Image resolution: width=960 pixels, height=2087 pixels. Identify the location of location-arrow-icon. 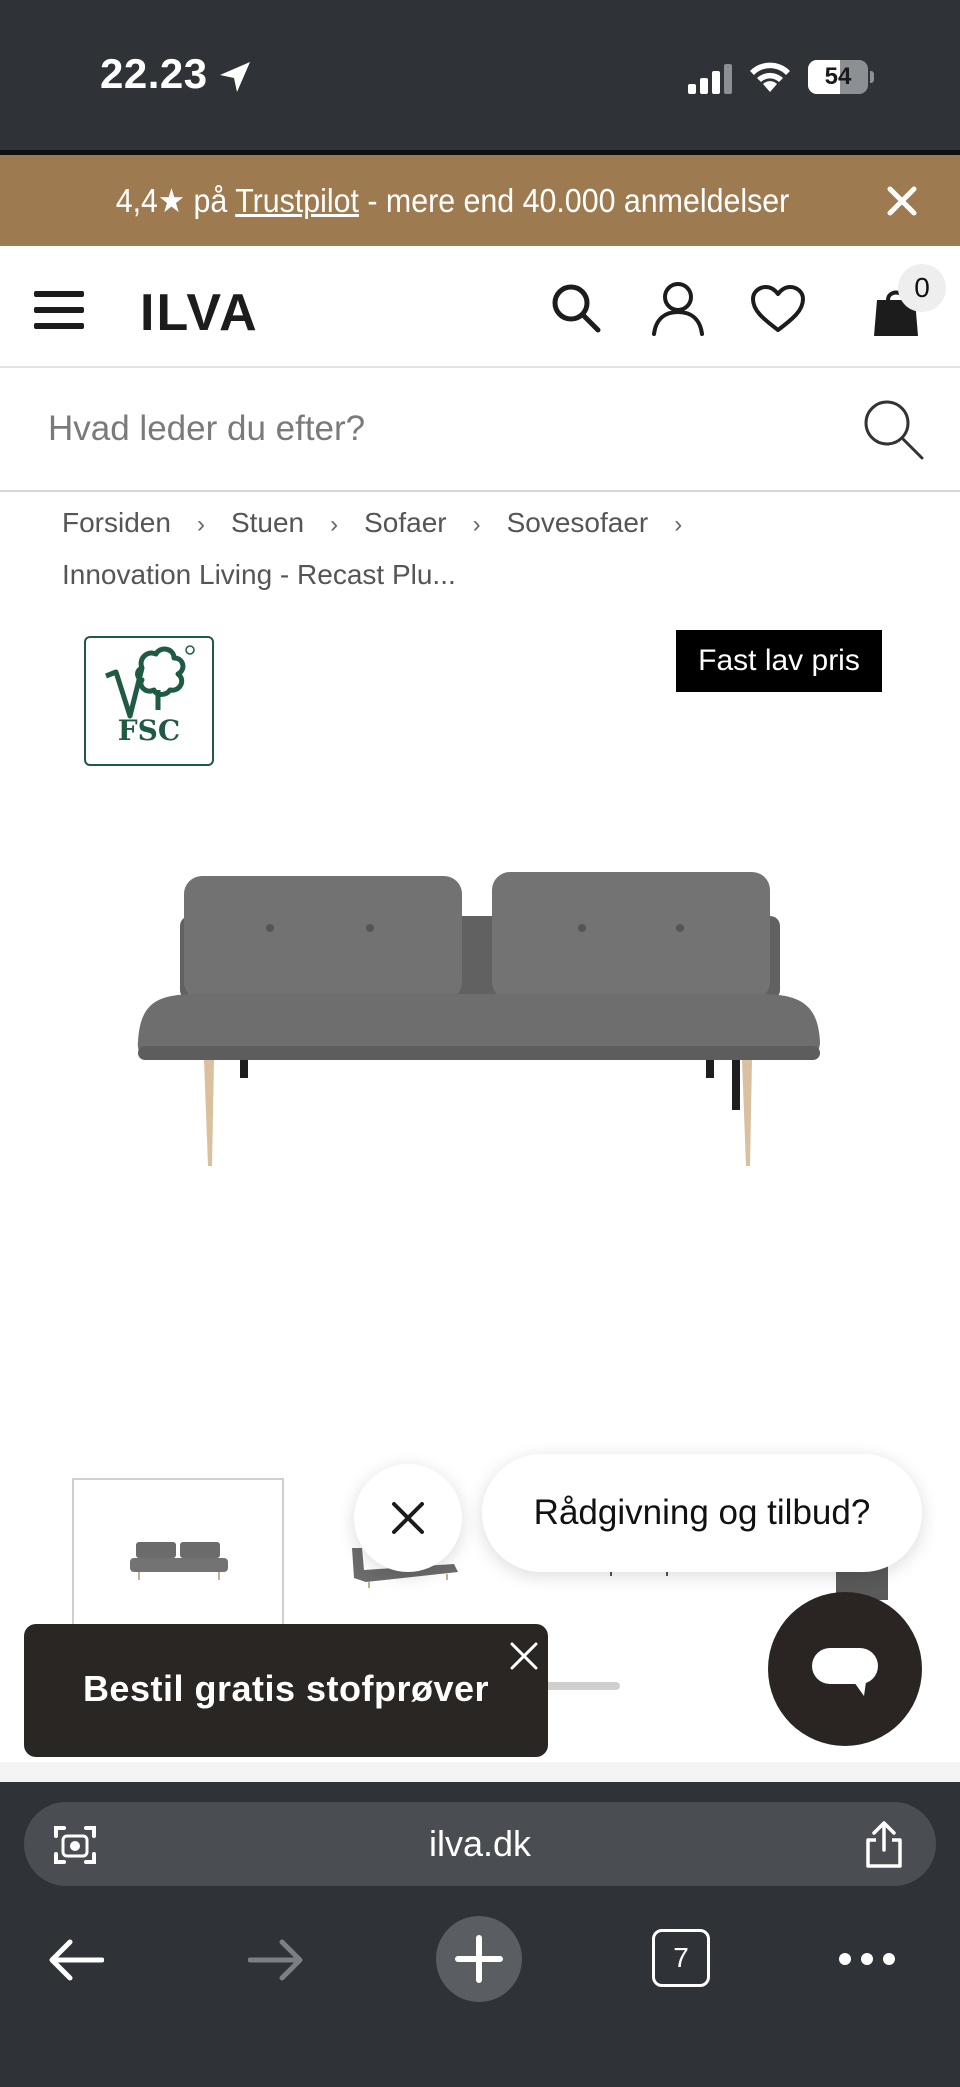
(235, 77).